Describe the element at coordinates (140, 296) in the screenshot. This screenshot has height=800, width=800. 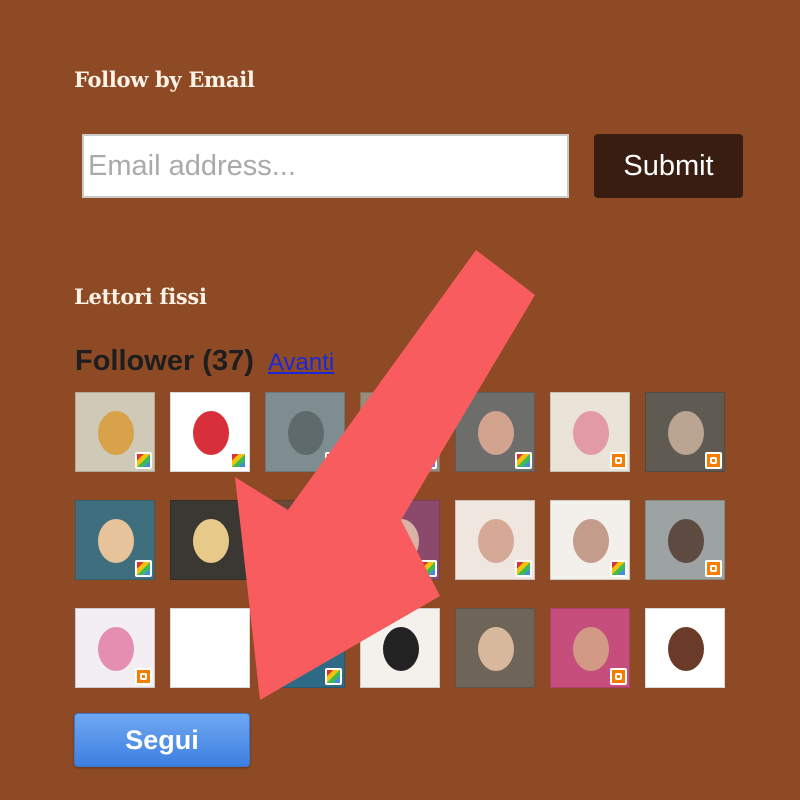
I see `followers-widget-title: Lettori fissi` at that location.